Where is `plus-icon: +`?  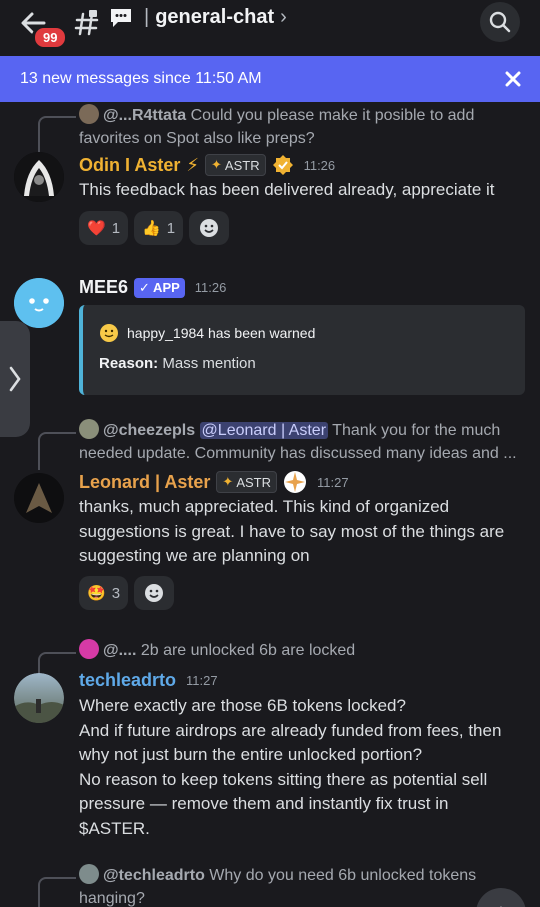
plus-icon: + is located at coordinates (500, 902).